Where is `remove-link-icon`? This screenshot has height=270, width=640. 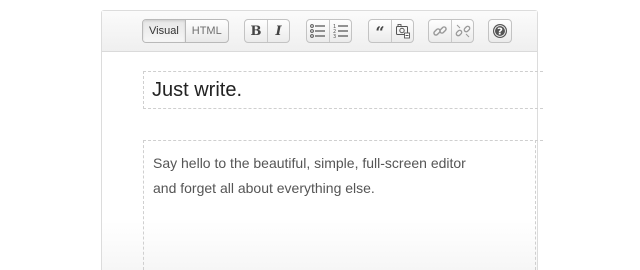 remove-link-icon is located at coordinates (462, 31).